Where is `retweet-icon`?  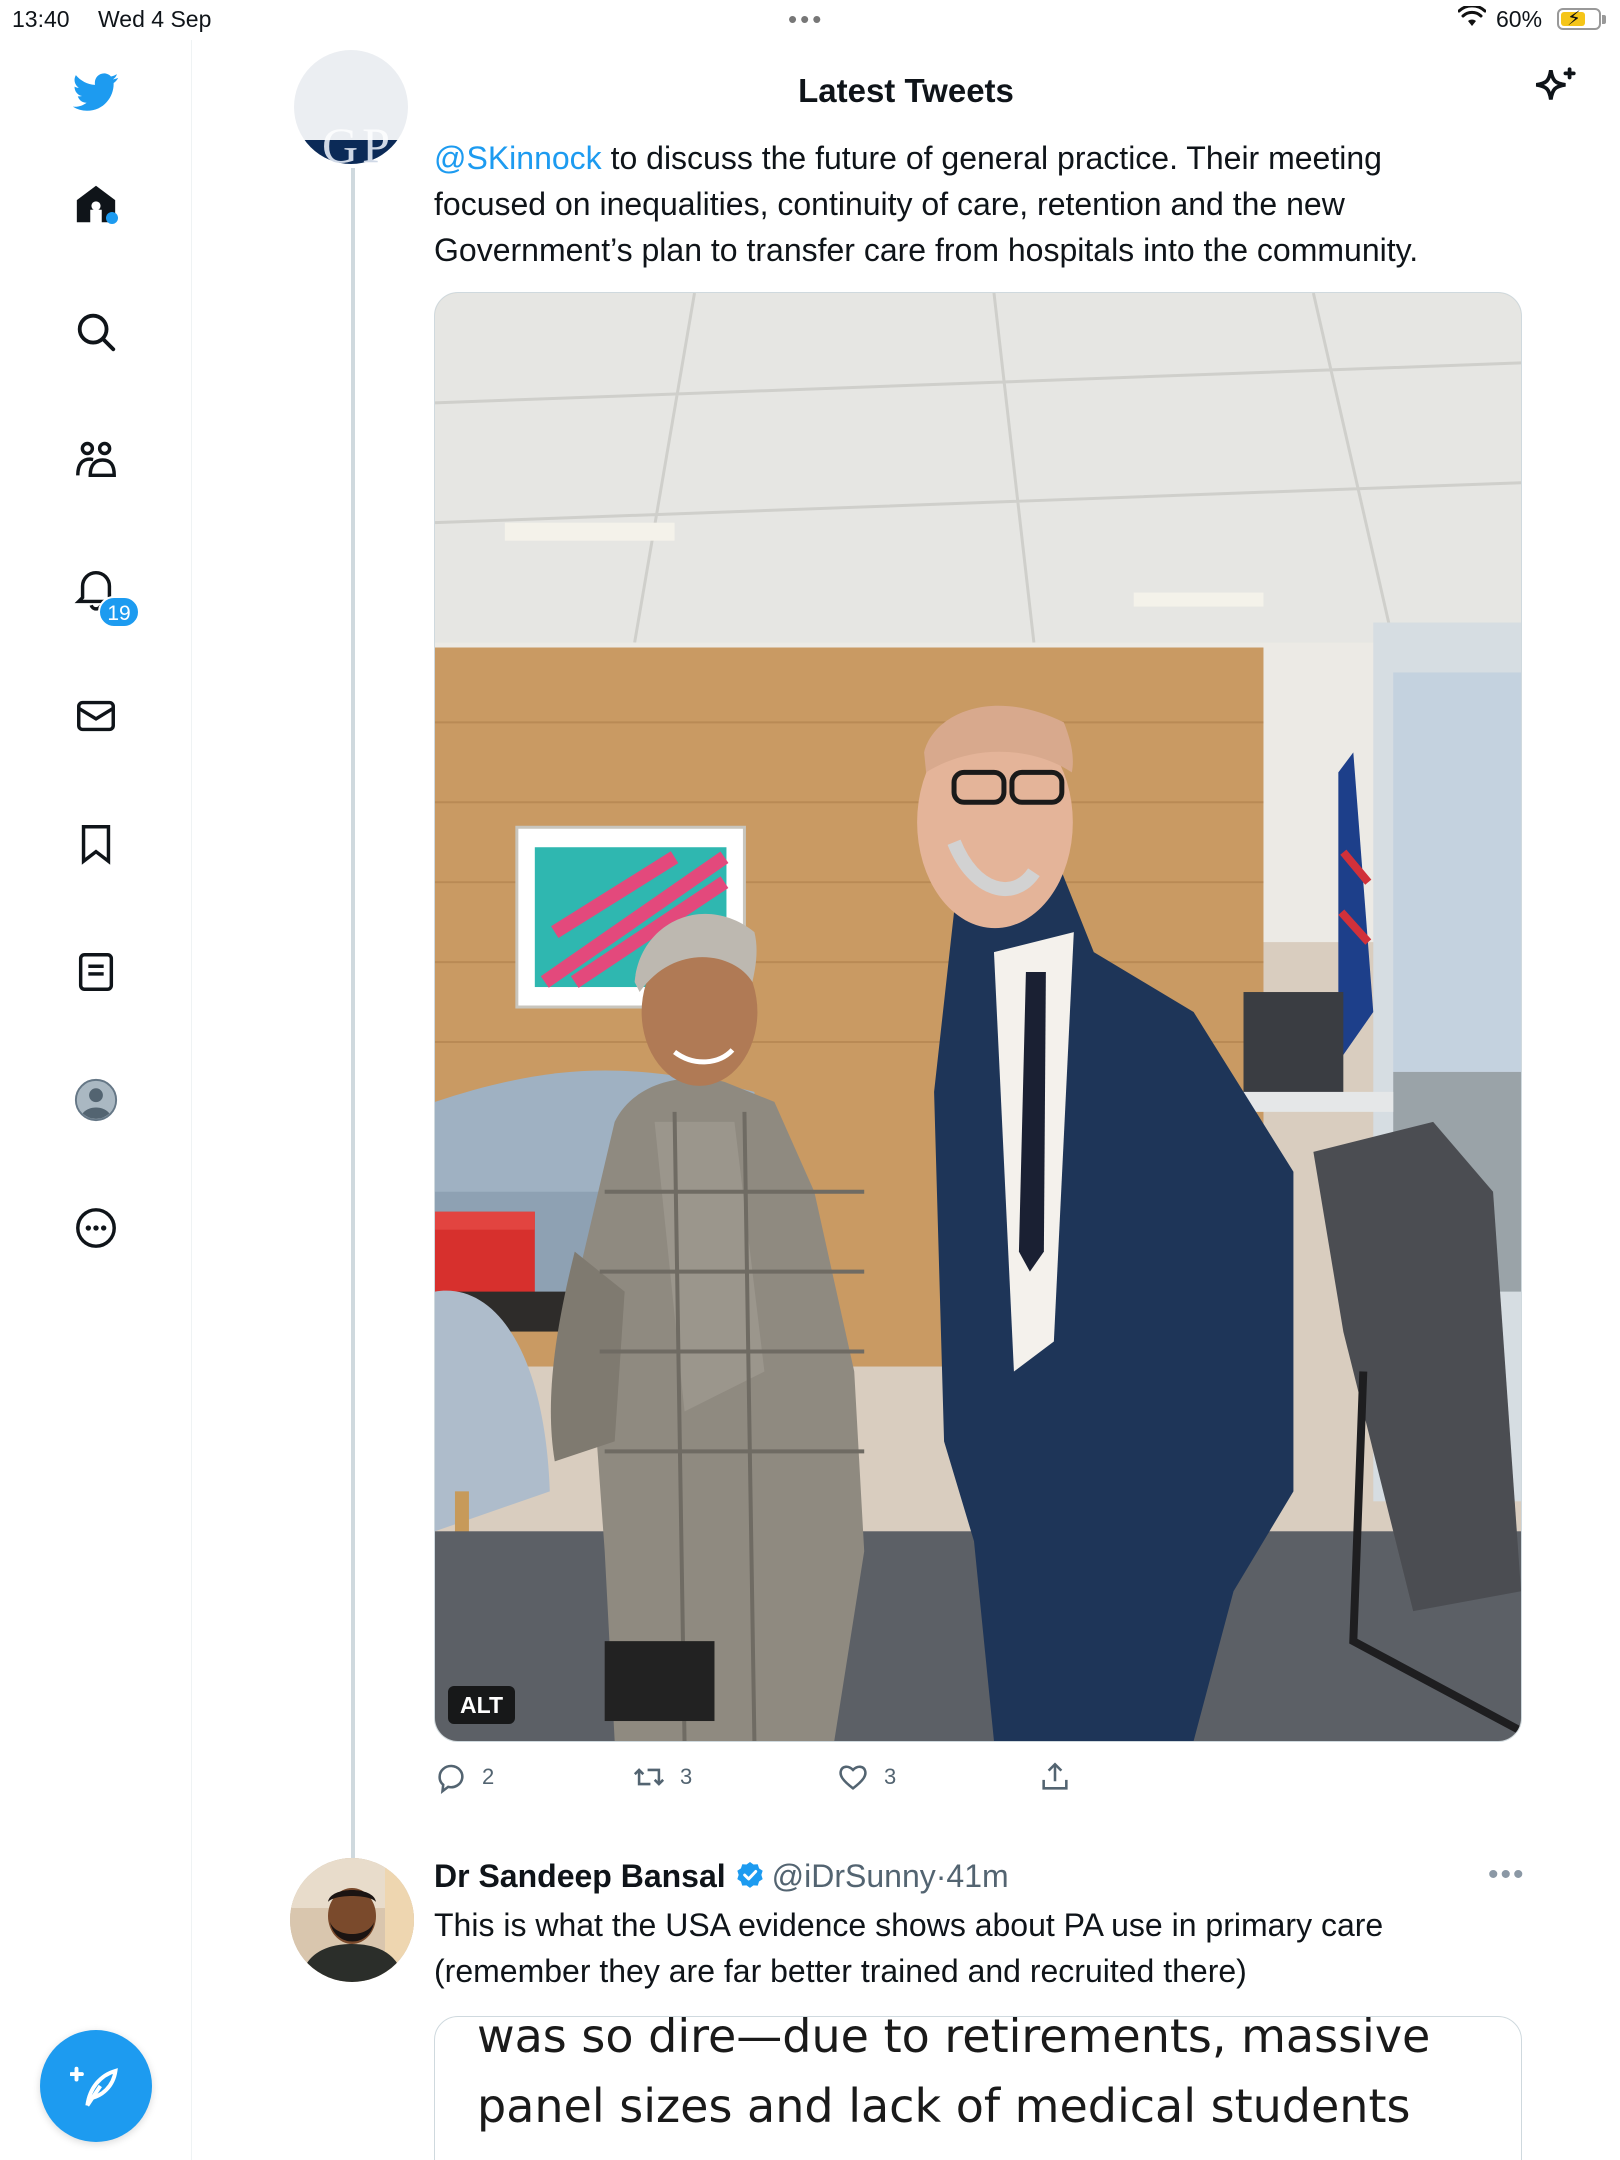 retweet-icon is located at coordinates (649, 1777).